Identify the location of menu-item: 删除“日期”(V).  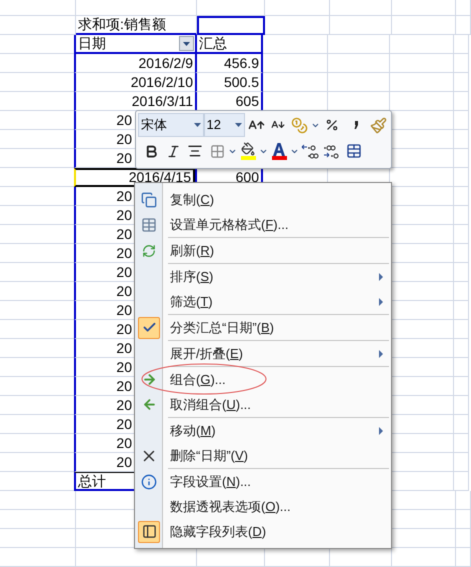
(263, 455).